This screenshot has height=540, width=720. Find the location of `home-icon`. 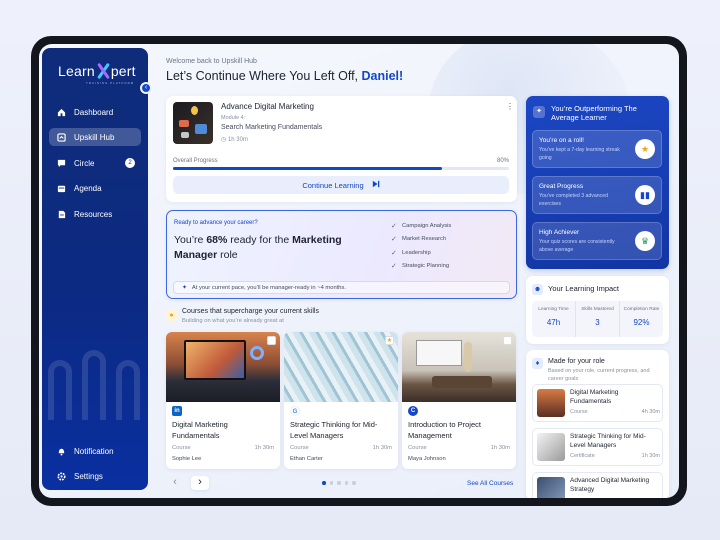

home-icon is located at coordinates (61, 112).